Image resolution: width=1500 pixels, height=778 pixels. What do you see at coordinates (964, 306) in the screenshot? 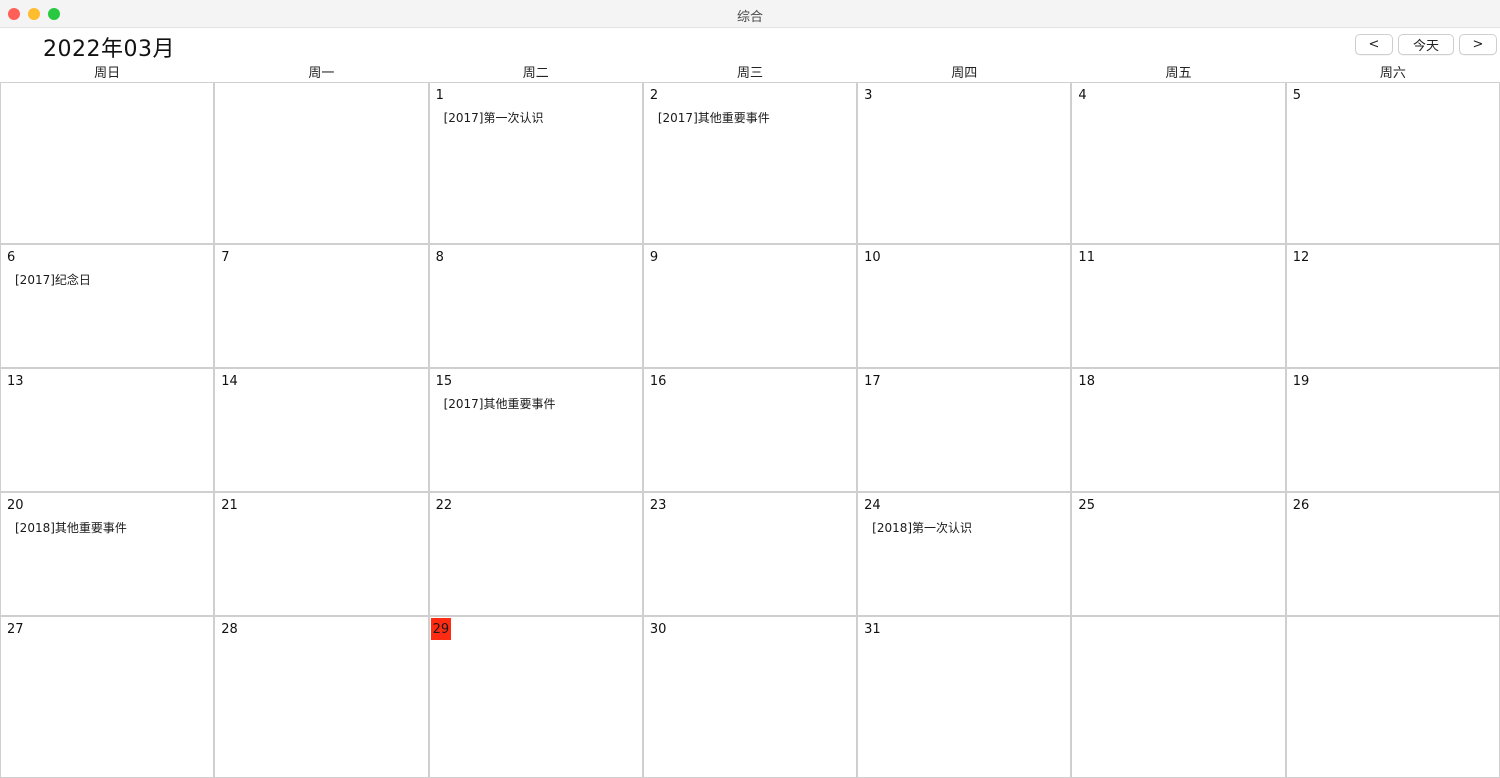
I see `day-cell: 10` at bounding box center [964, 306].